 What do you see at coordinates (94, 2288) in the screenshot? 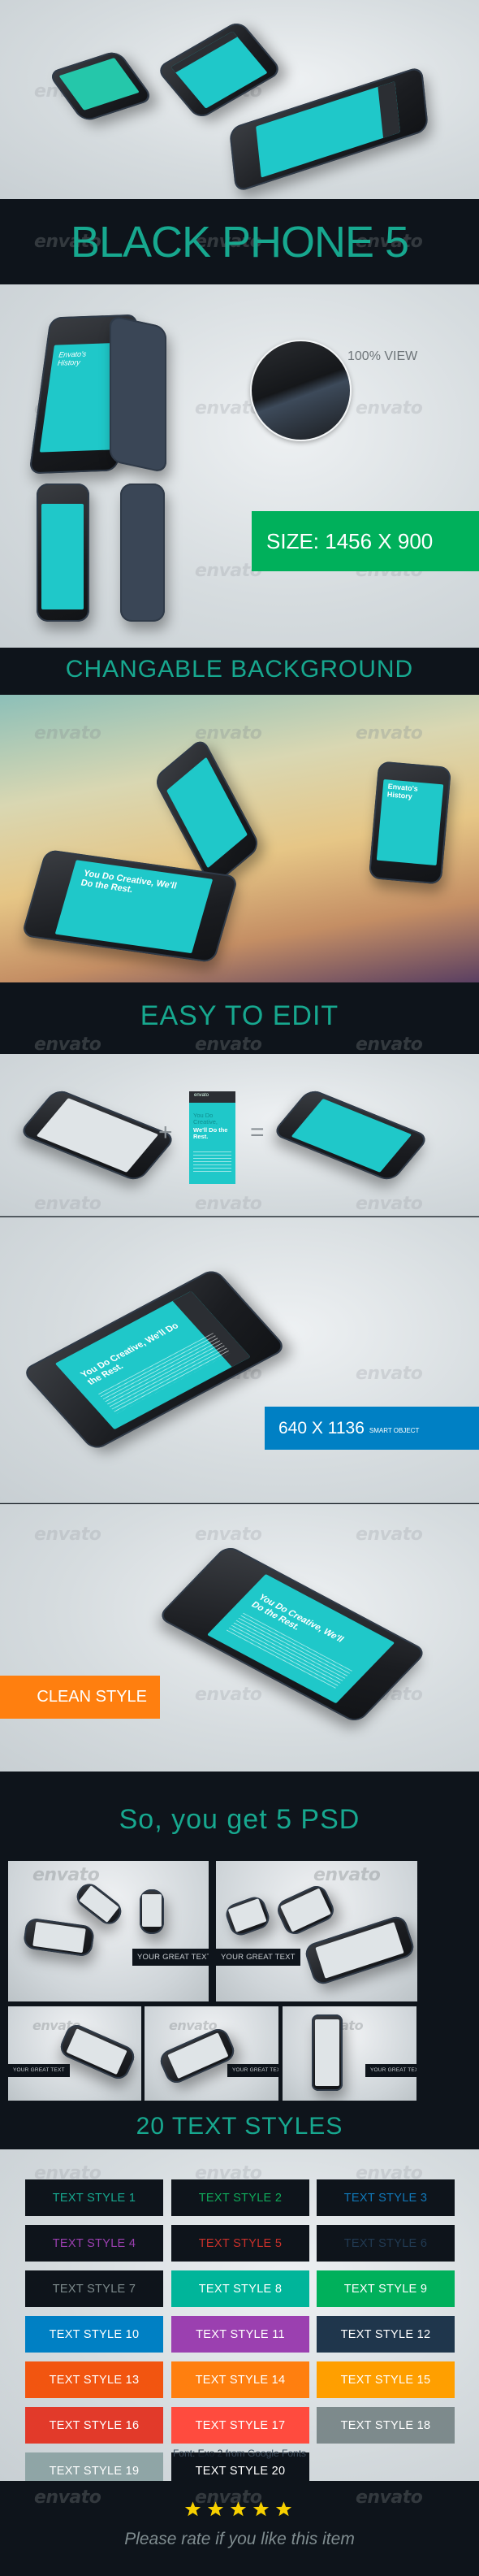
I see `text-style-tile: TEXT STYLE 7` at bounding box center [94, 2288].